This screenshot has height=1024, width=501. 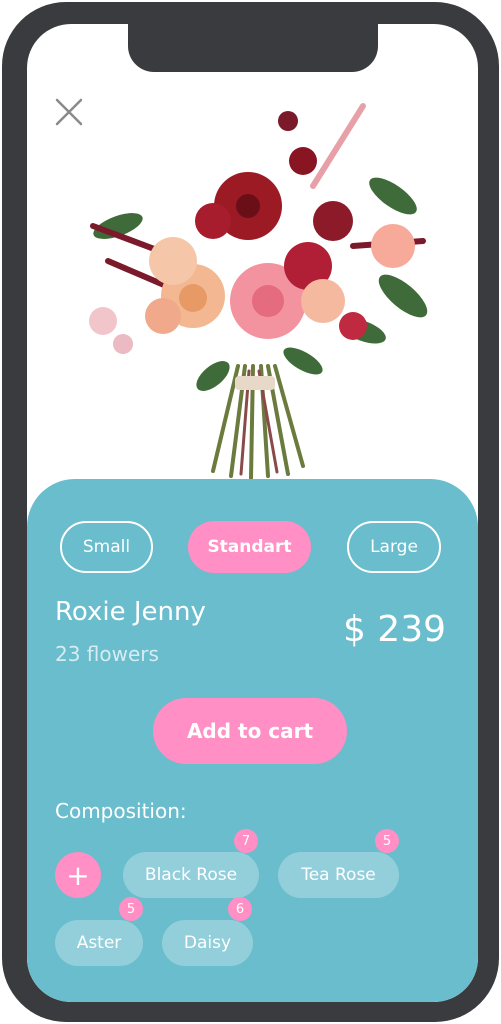 I want to click on chip-label: Black Rose, so click(x=191, y=875).